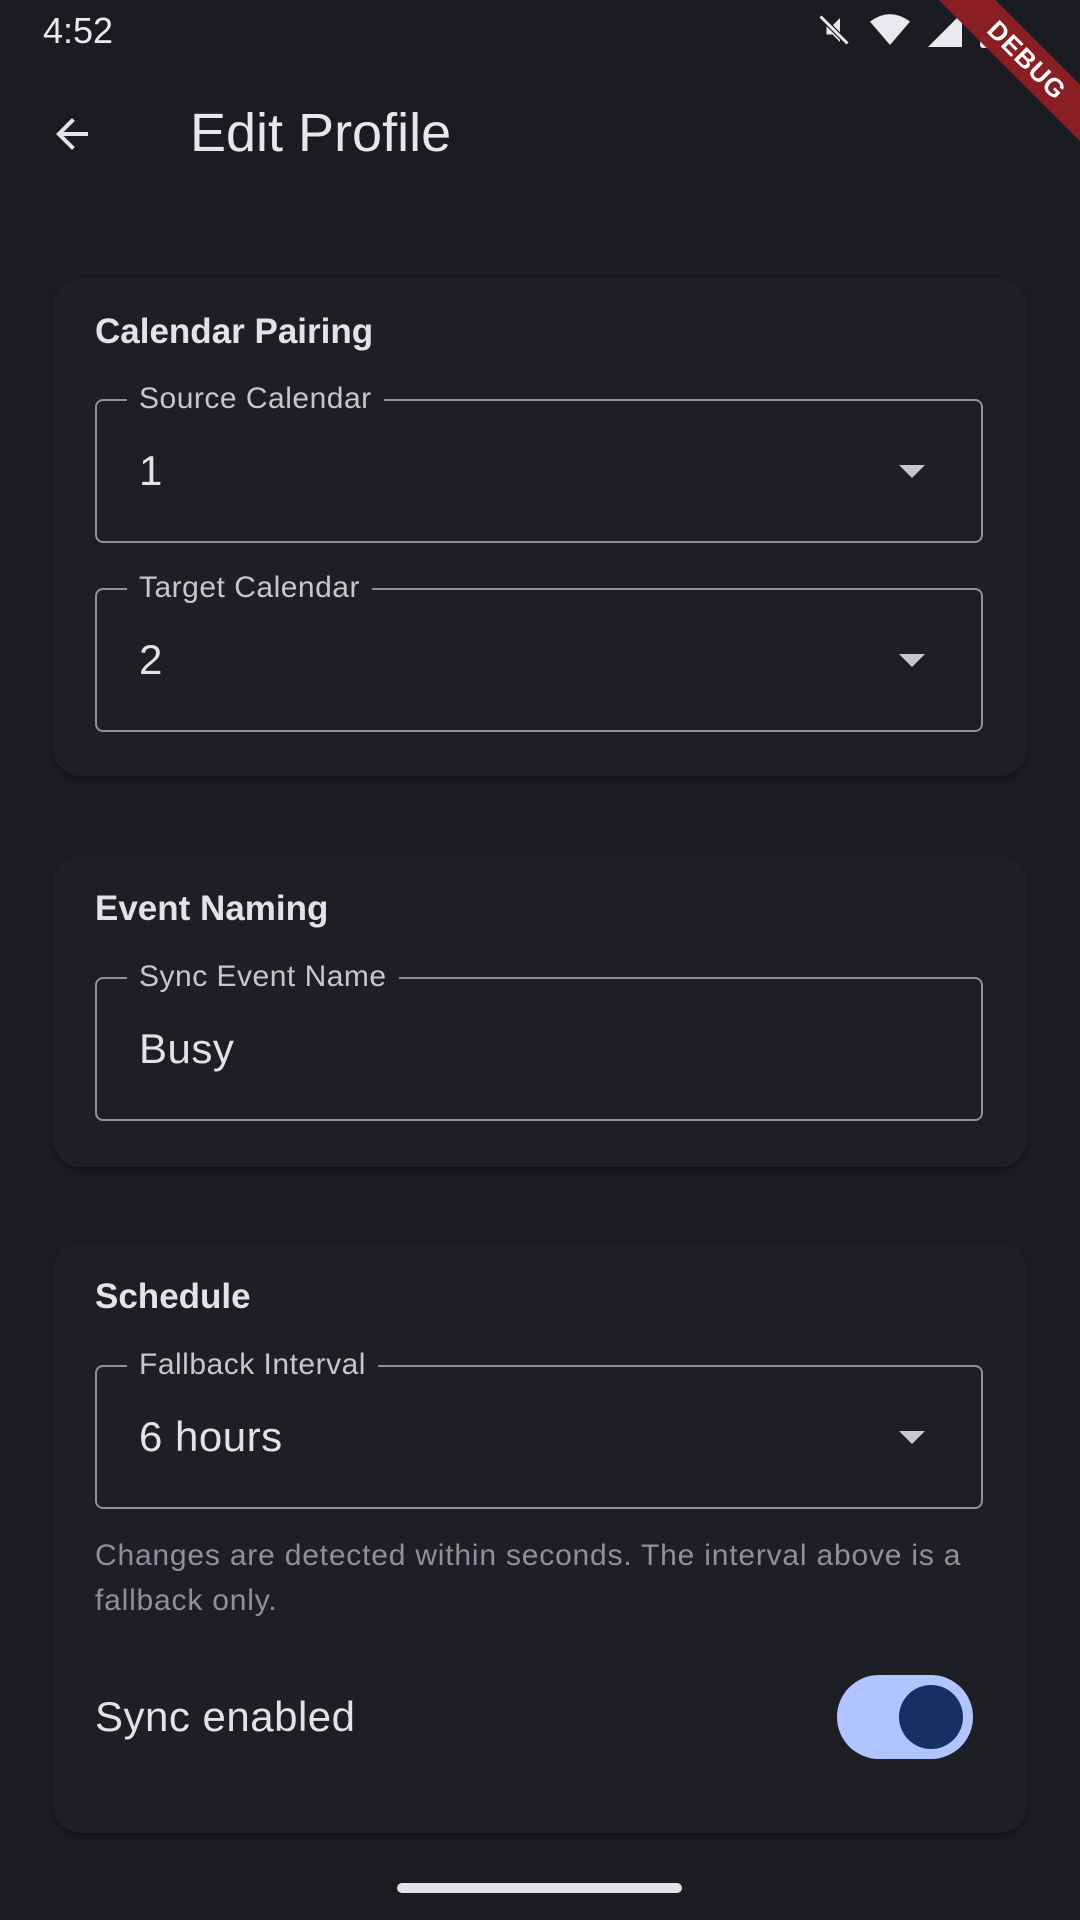  What do you see at coordinates (212, 908) in the screenshot?
I see `event-naming-title: Event Naming` at bounding box center [212, 908].